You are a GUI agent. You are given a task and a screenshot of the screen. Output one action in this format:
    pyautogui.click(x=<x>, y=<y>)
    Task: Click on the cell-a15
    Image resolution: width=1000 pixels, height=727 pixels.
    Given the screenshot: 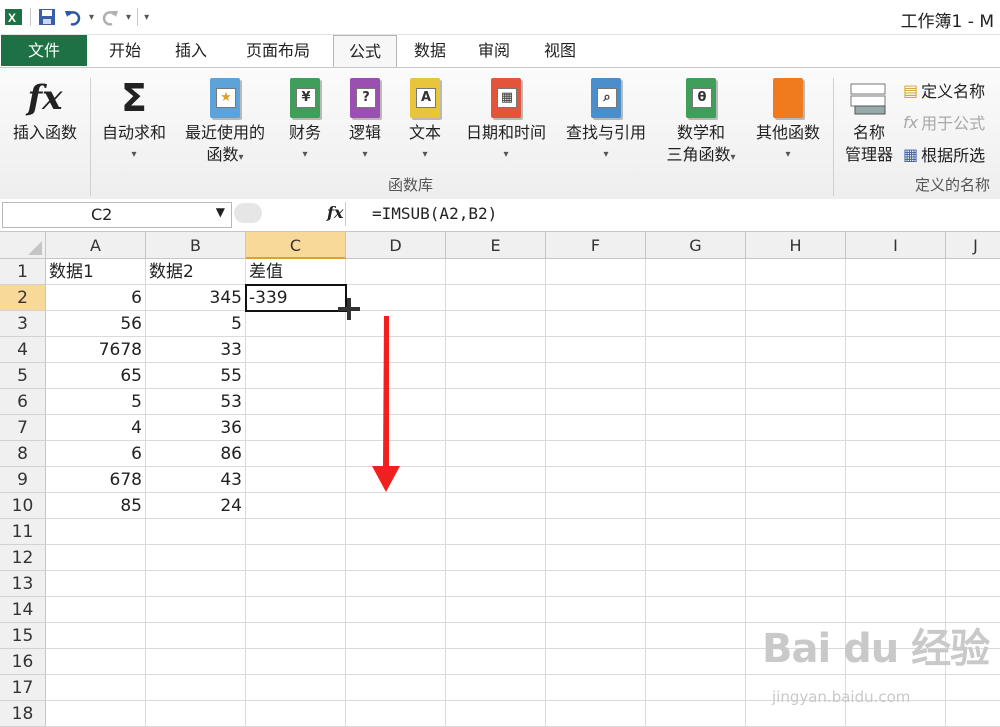 What is the action you would take?
    pyautogui.click(x=96, y=636)
    